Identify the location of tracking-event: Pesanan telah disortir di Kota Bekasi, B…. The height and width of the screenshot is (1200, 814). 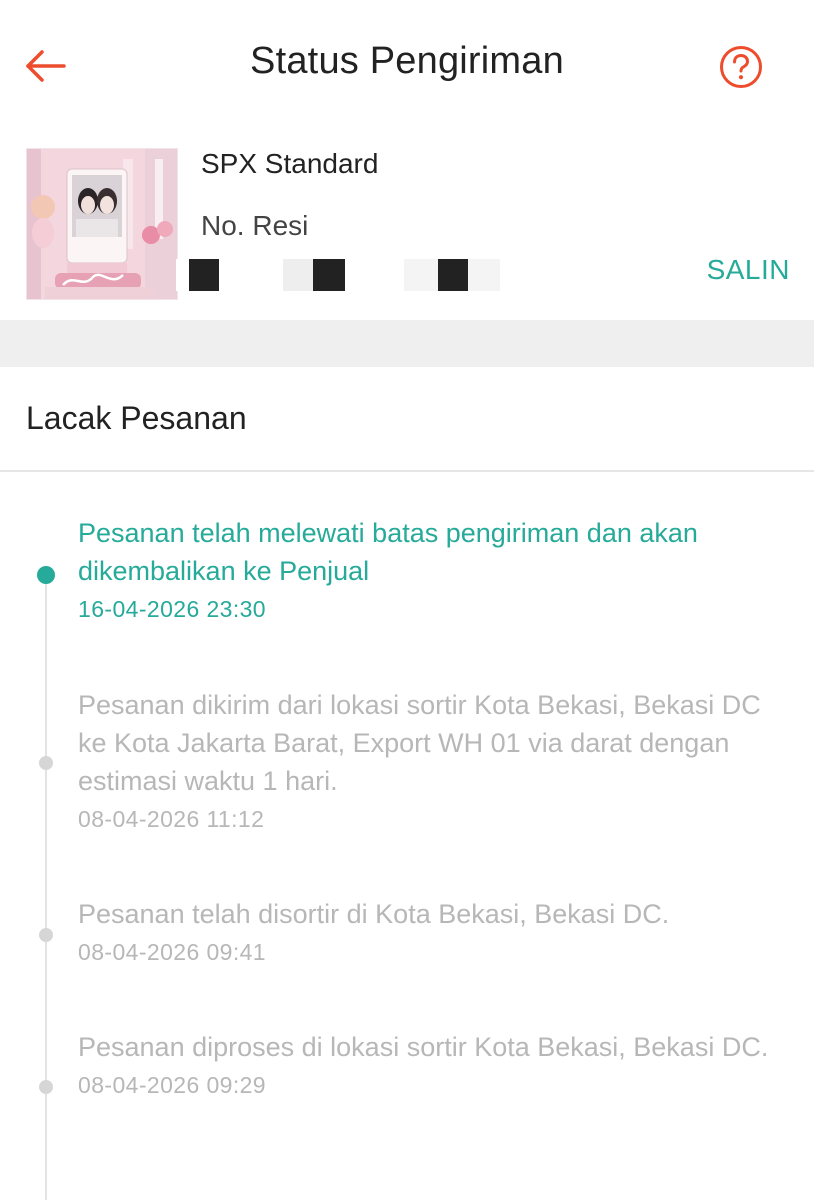
(434, 930).